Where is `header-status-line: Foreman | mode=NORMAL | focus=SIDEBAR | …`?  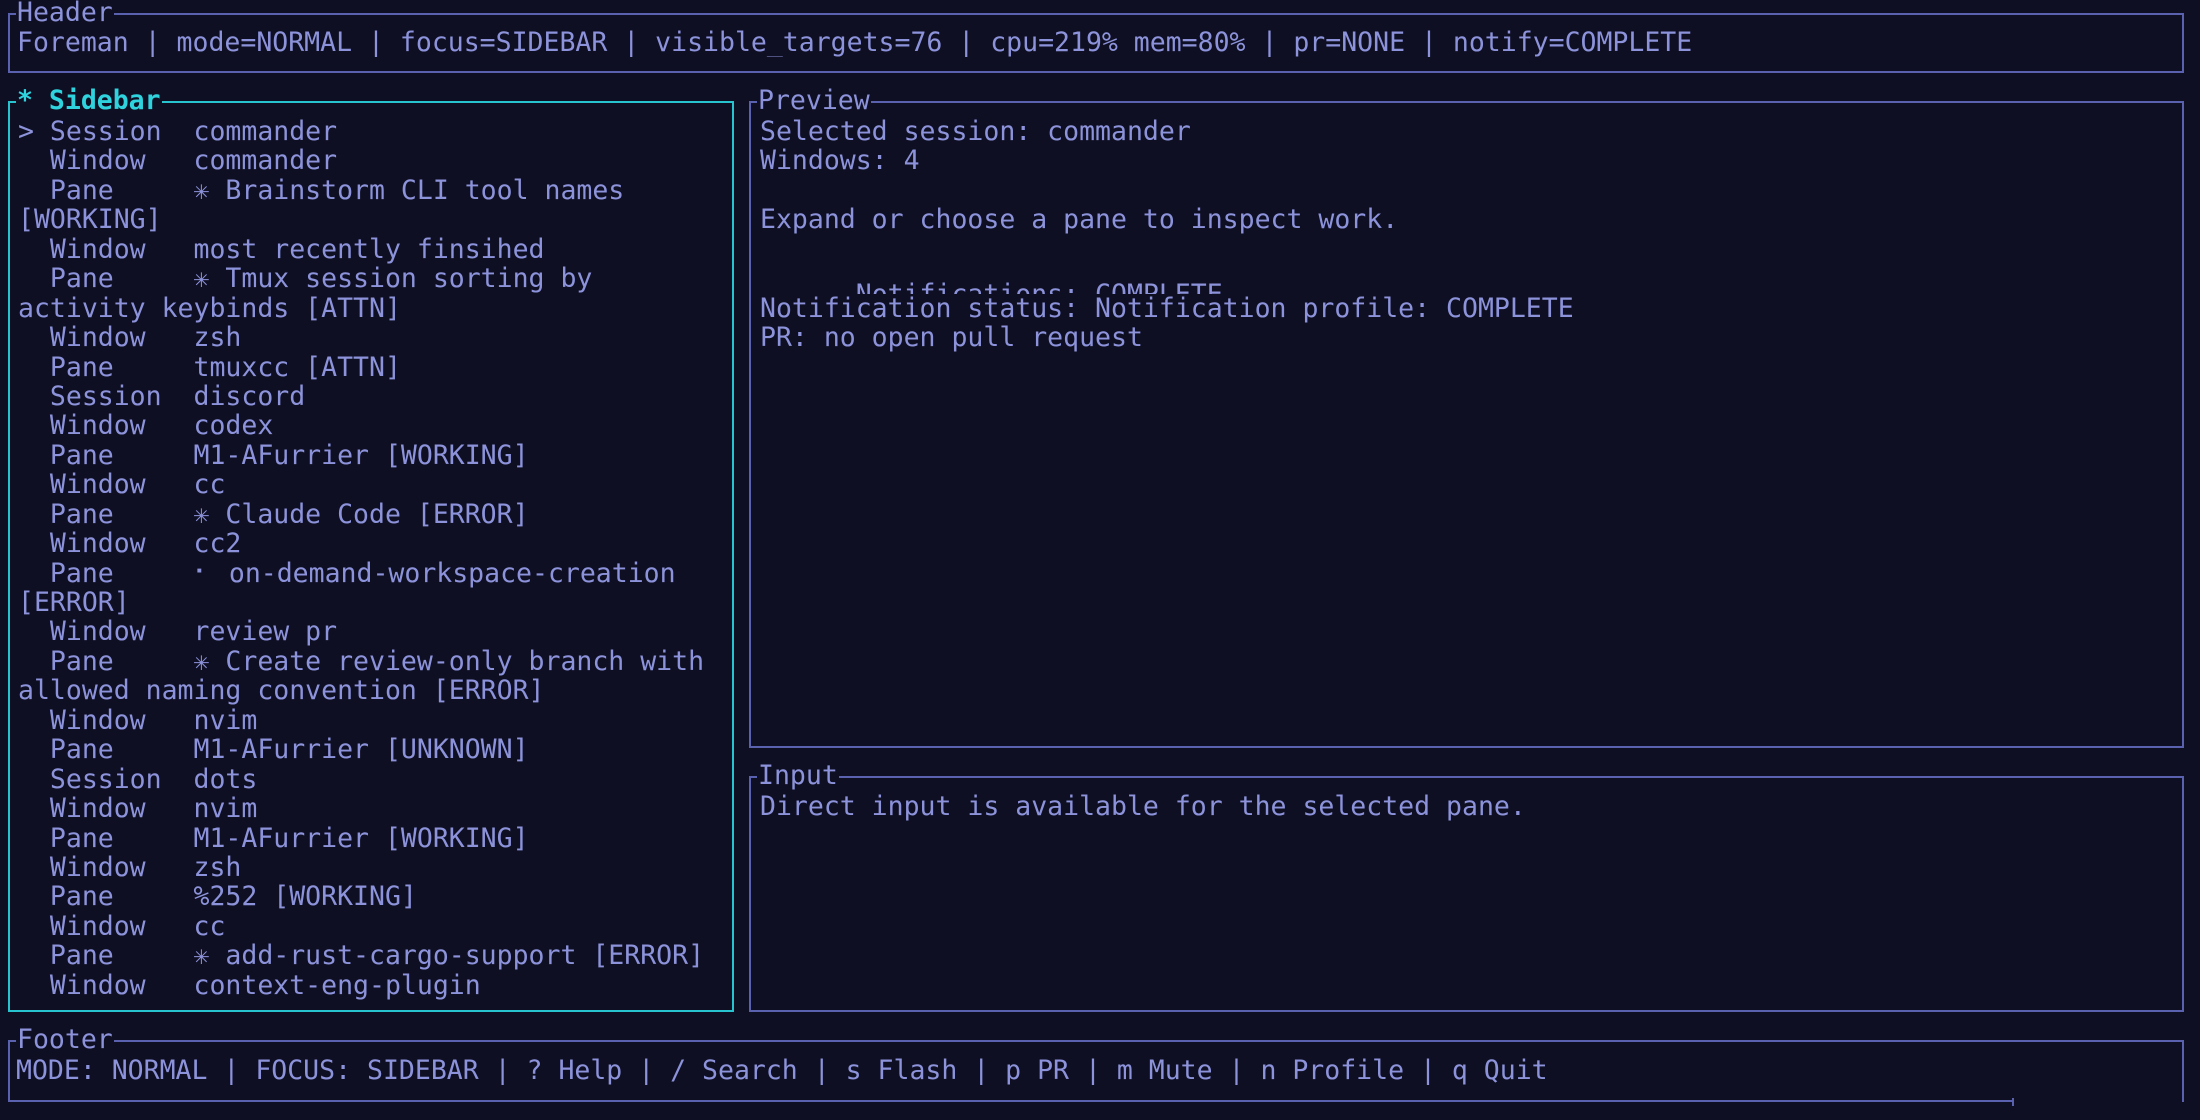
header-status-line: Foreman | mode=NORMAL | focus=SIDEBAR | … is located at coordinates (855, 43).